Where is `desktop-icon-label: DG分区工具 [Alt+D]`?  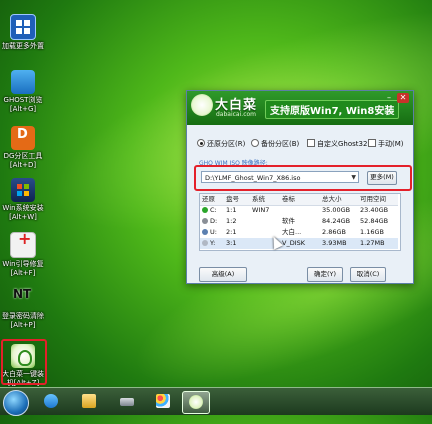 desktop-icon-label: DG分区工具 [Alt+D] is located at coordinates (23, 160).